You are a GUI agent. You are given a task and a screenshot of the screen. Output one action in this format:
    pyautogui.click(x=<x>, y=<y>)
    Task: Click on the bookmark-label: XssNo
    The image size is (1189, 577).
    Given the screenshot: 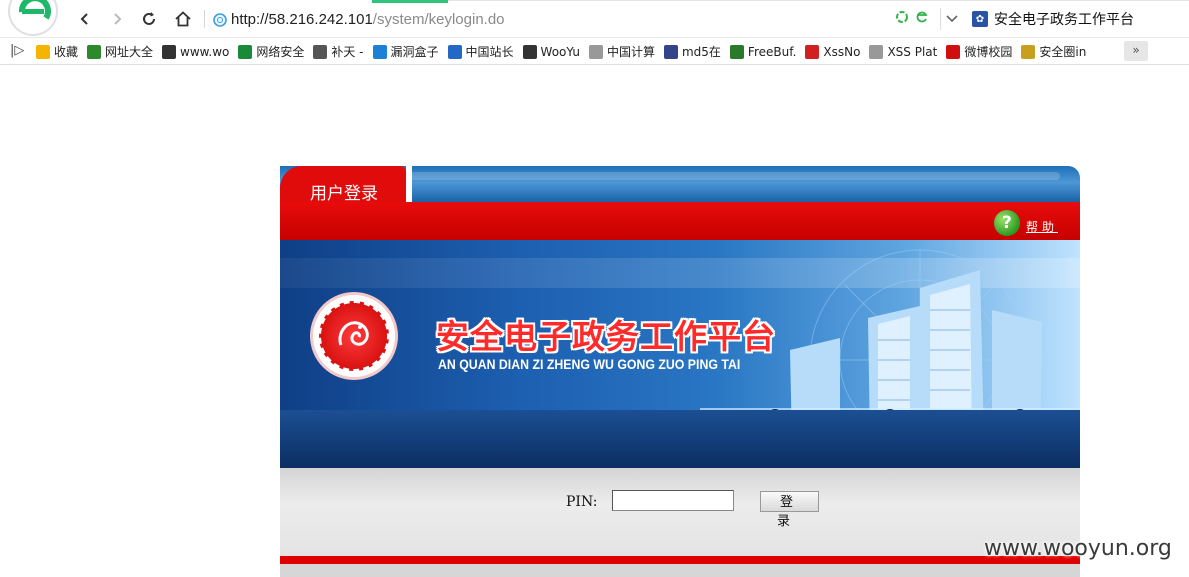 What is the action you would take?
    pyautogui.click(x=842, y=51)
    